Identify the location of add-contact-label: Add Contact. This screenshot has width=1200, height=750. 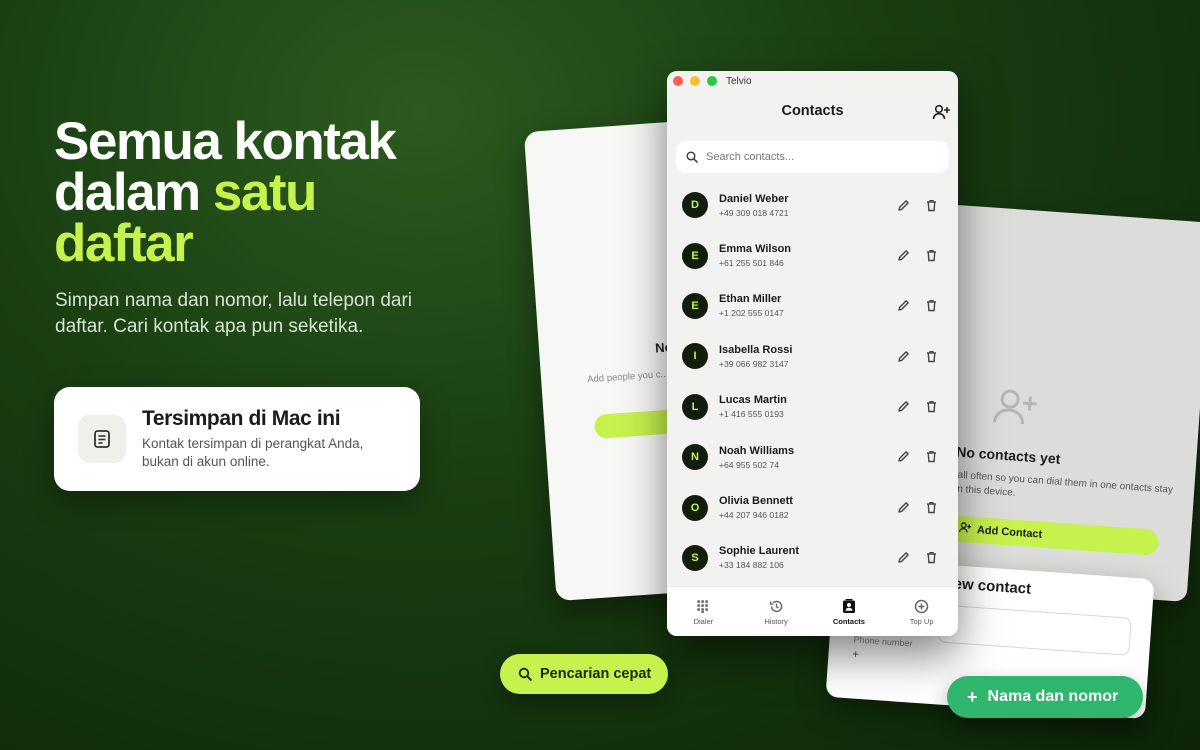
(1009, 532).